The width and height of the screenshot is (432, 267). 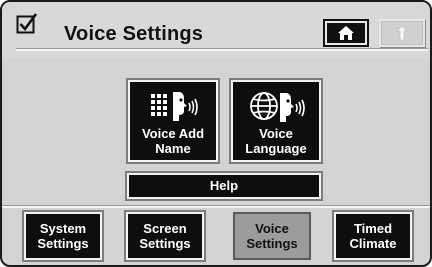 What do you see at coordinates (373, 243) in the screenshot?
I see `tab-timed-climate-line2: Climate` at bounding box center [373, 243].